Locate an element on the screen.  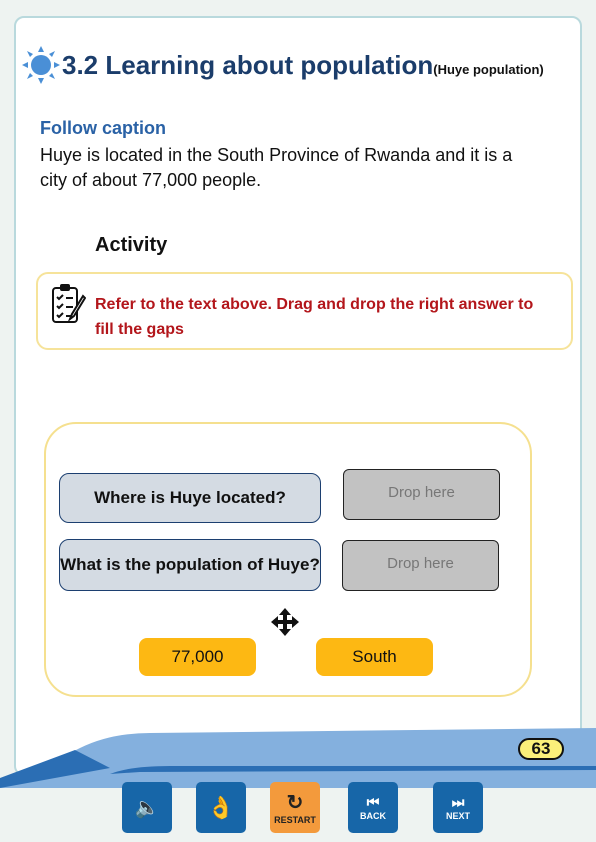
back-button: ⏮ BACK is located at coordinates (373, 807).